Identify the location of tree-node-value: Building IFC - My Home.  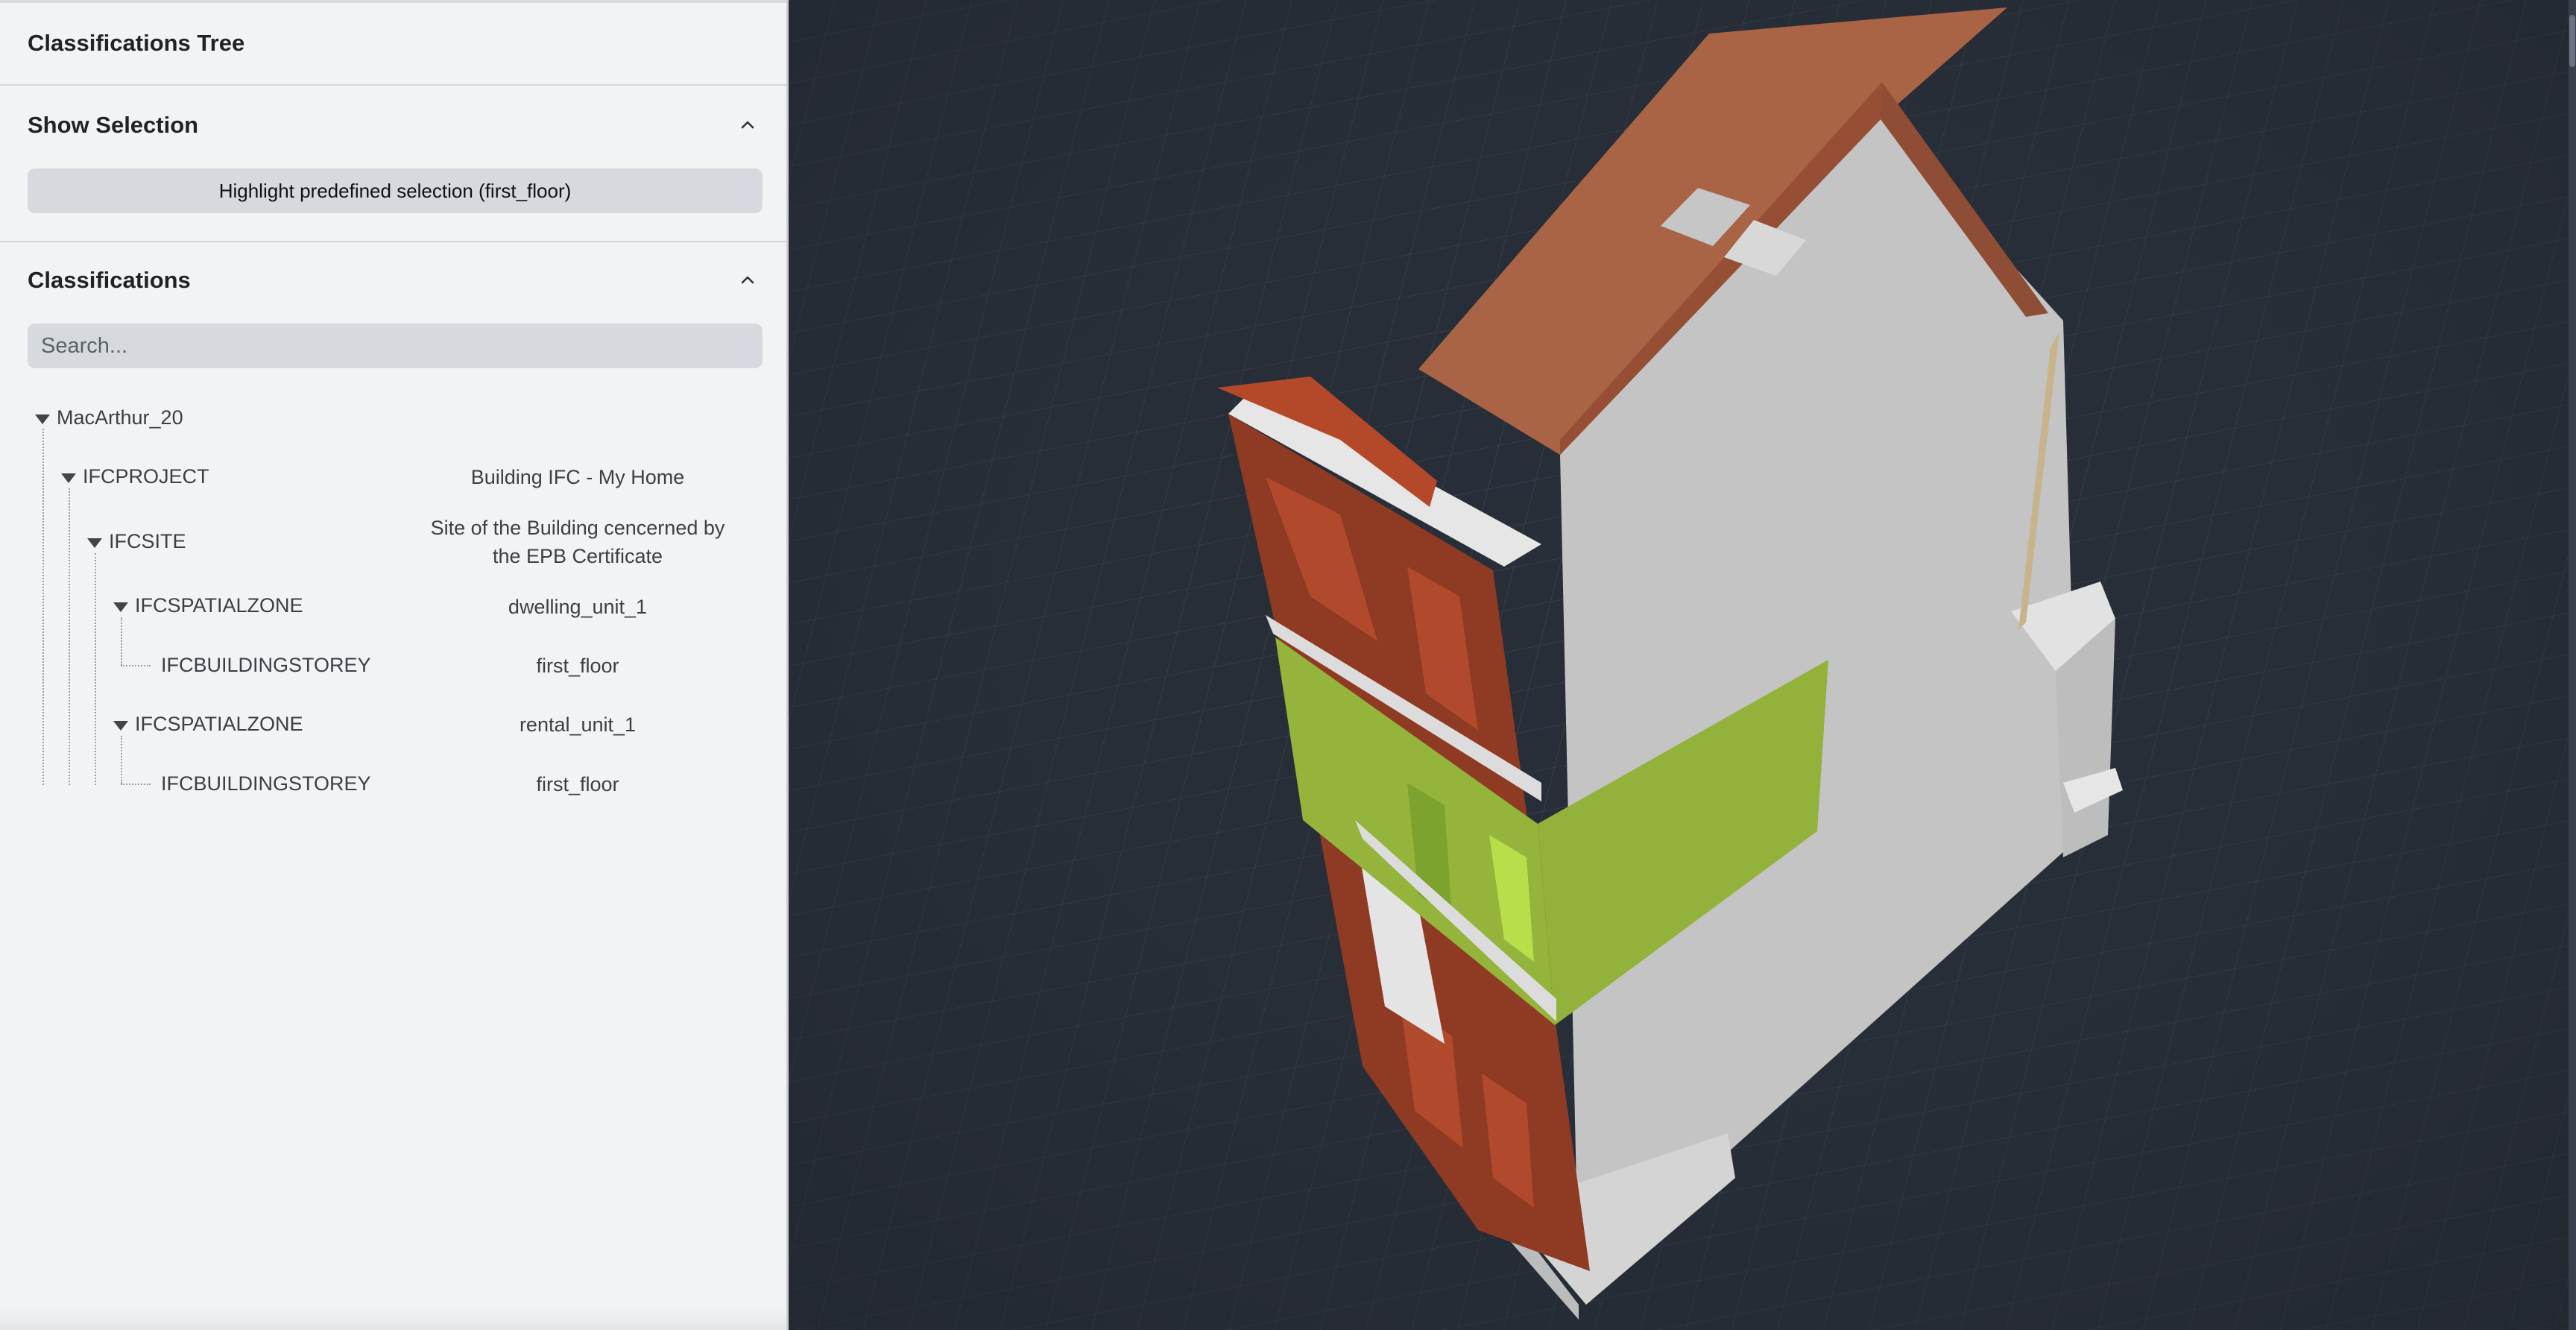
(577, 477).